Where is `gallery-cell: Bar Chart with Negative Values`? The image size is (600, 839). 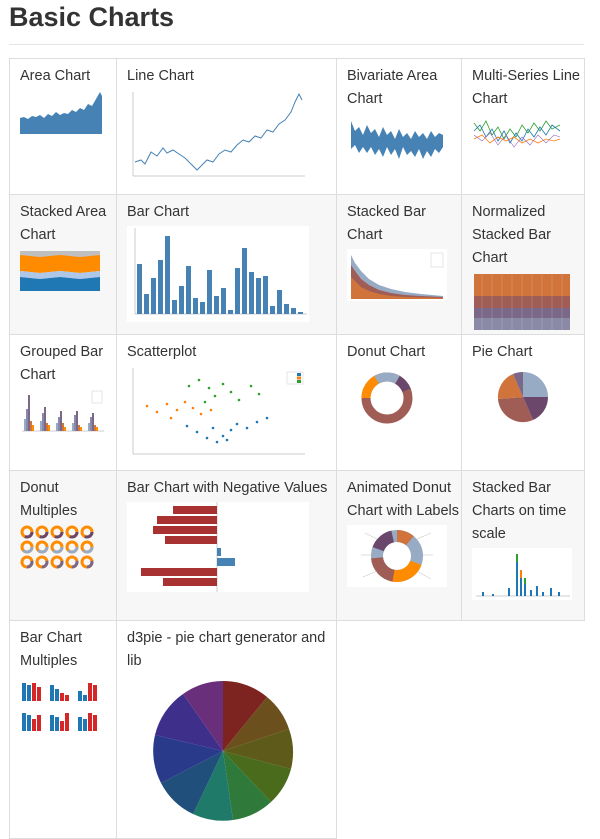 gallery-cell: Bar Chart with Negative Values is located at coordinates (226, 545).